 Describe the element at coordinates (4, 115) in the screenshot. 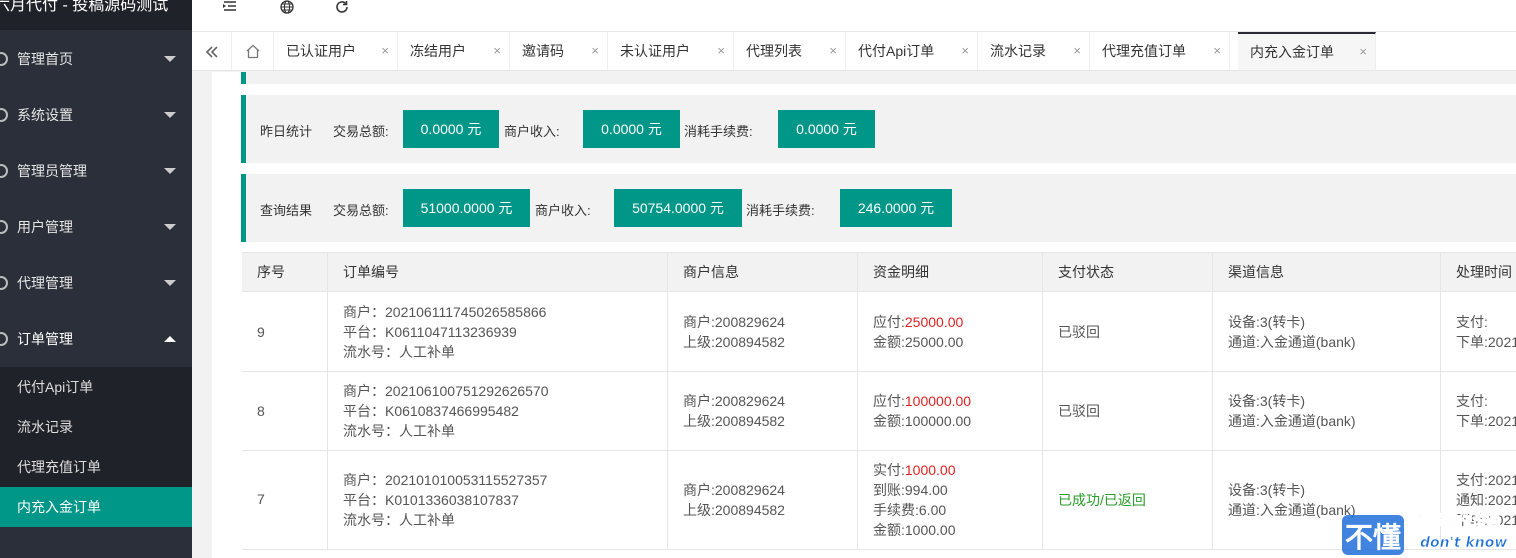

I see `gear-icon` at that location.